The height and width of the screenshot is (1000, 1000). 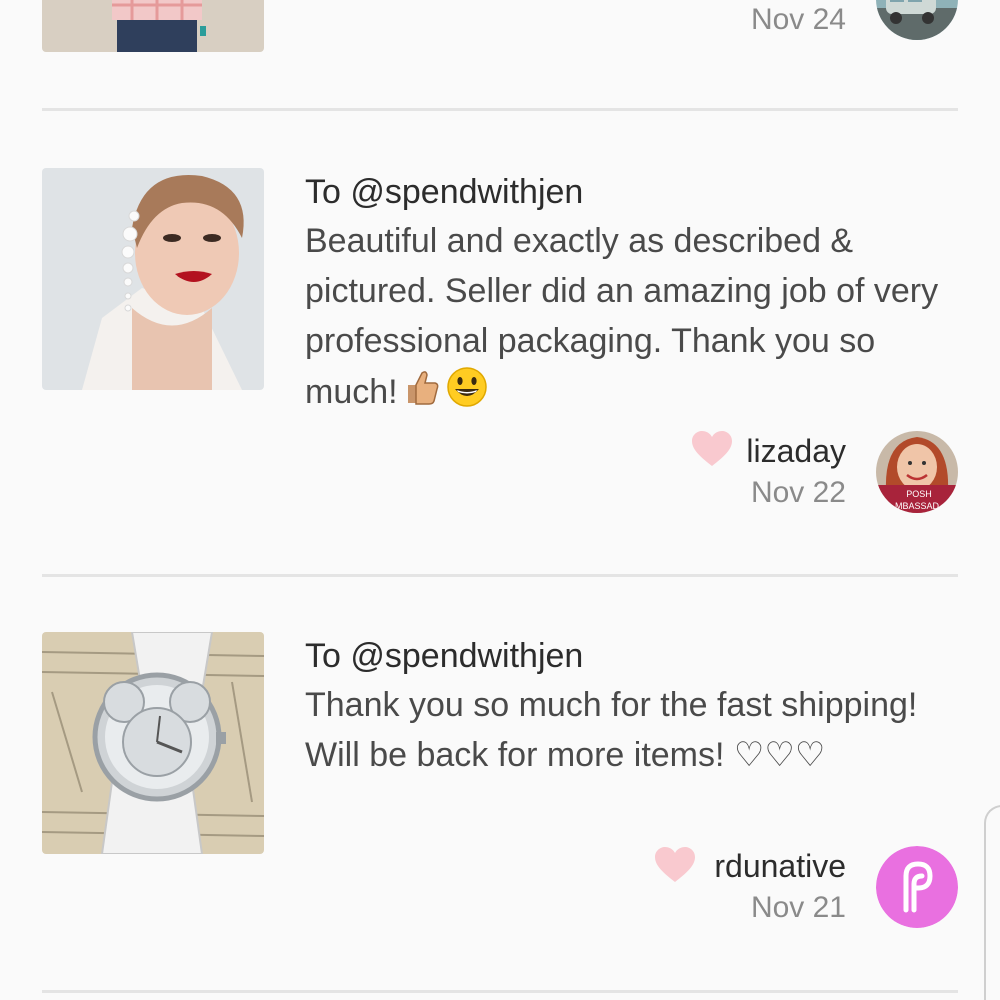 What do you see at coordinates (917, 887) in the screenshot?
I see `poshmark-logo-avatar` at bounding box center [917, 887].